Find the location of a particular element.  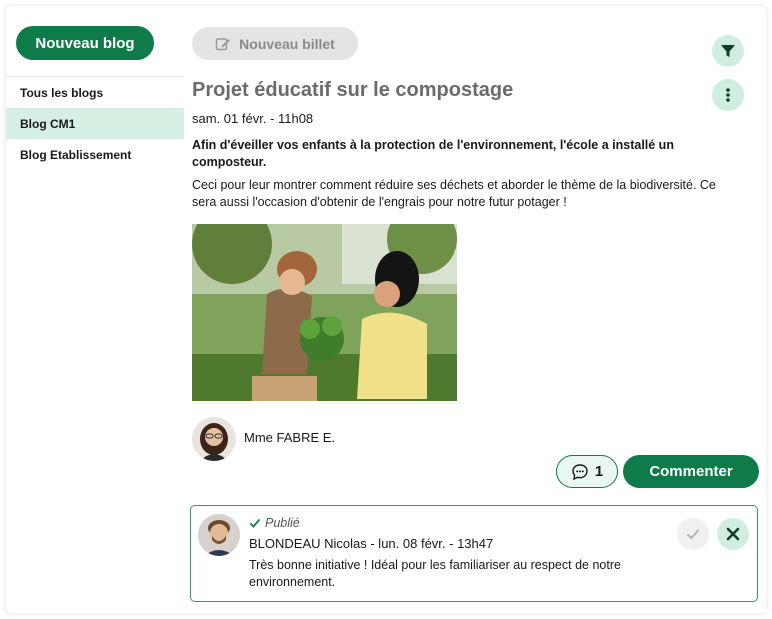

sidebar-item-blog-etablissement: Blog Etablissement is located at coordinates (95, 154).